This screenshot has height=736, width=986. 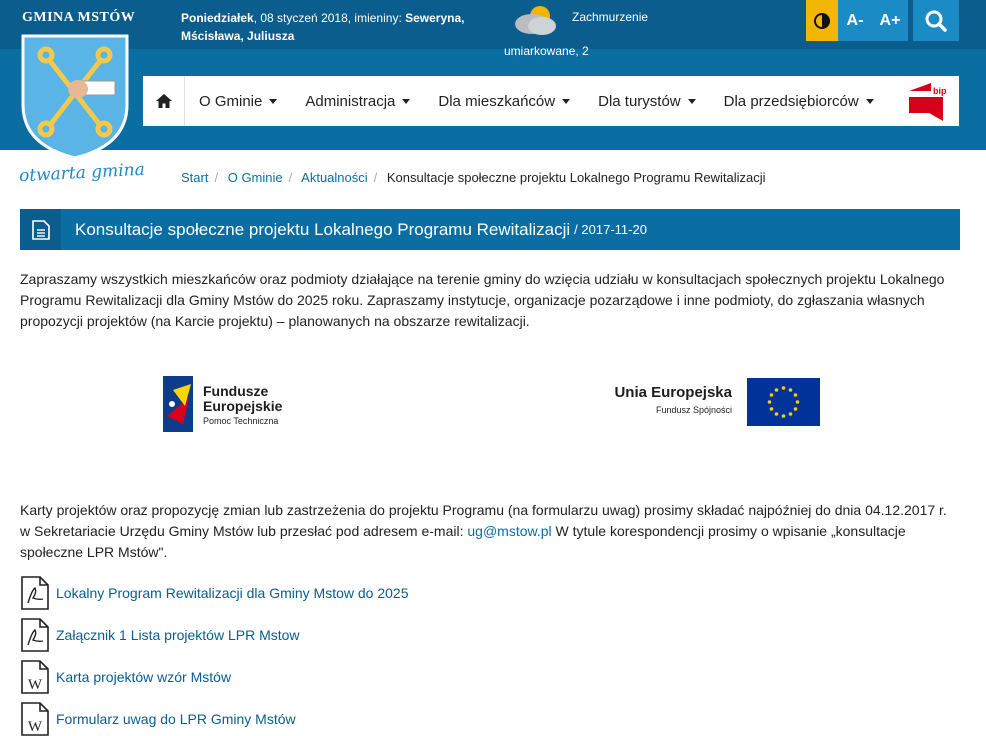 What do you see at coordinates (75, 97) in the screenshot?
I see `coat-of-arms-logo` at bounding box center [75, 97].